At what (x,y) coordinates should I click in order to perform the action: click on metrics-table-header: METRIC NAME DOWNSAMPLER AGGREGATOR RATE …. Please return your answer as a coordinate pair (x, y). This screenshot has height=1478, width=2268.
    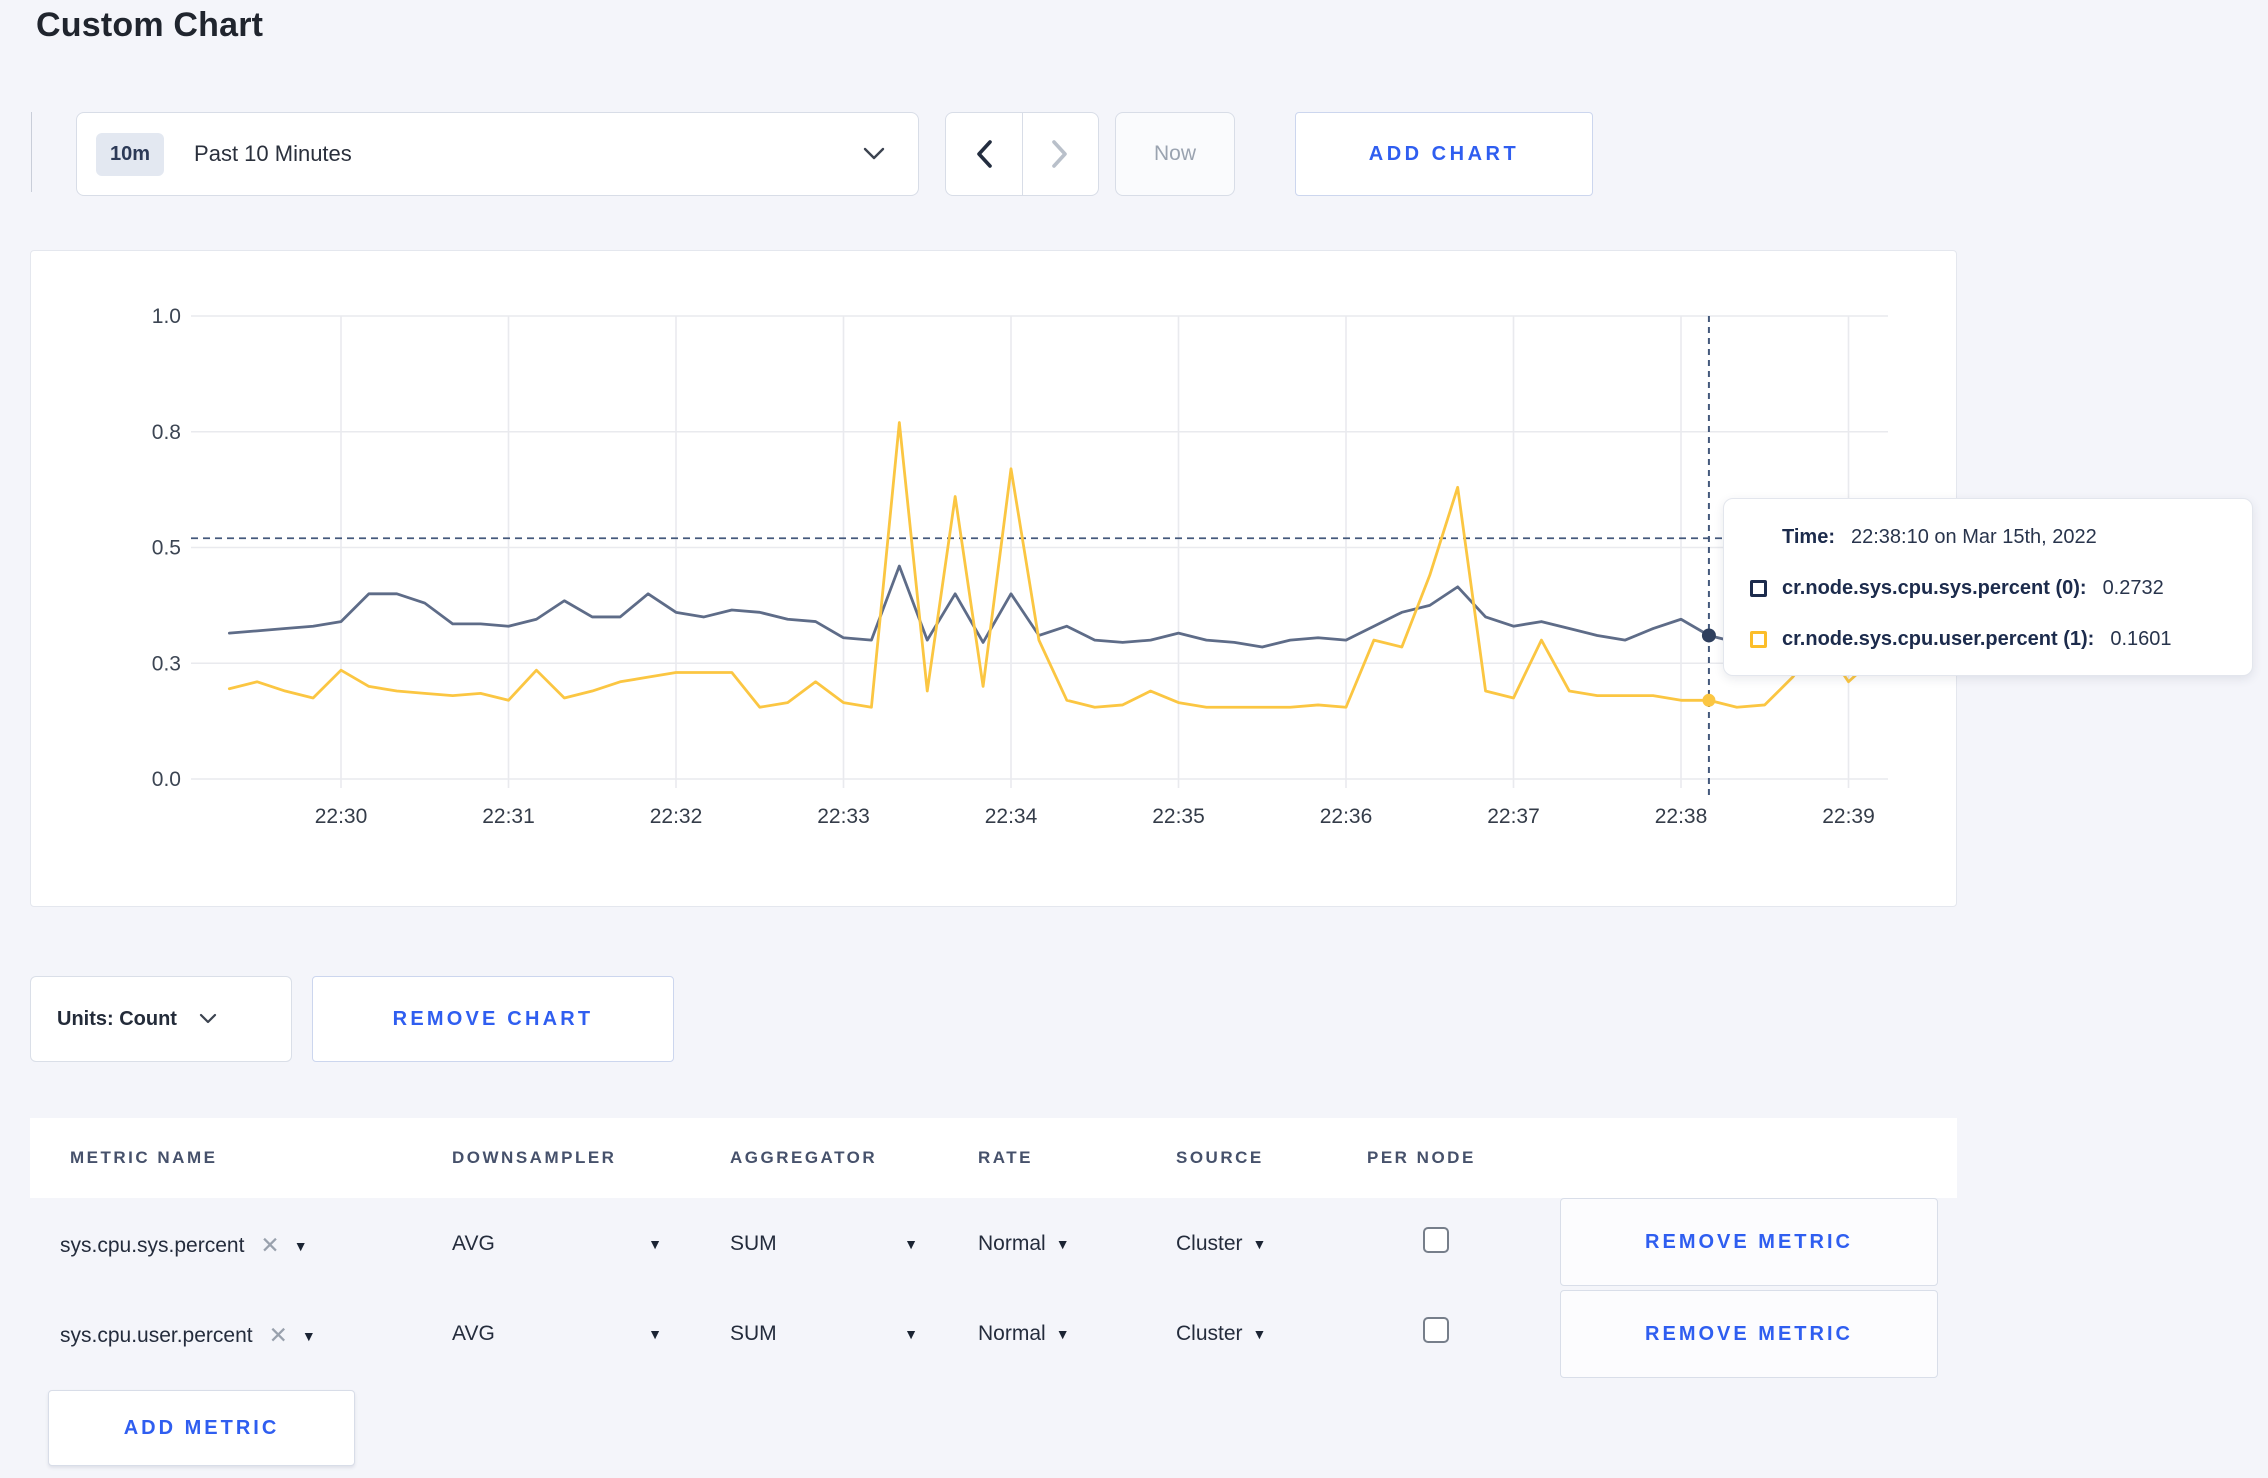
    Looking at the image, I should click on (993, 1158).